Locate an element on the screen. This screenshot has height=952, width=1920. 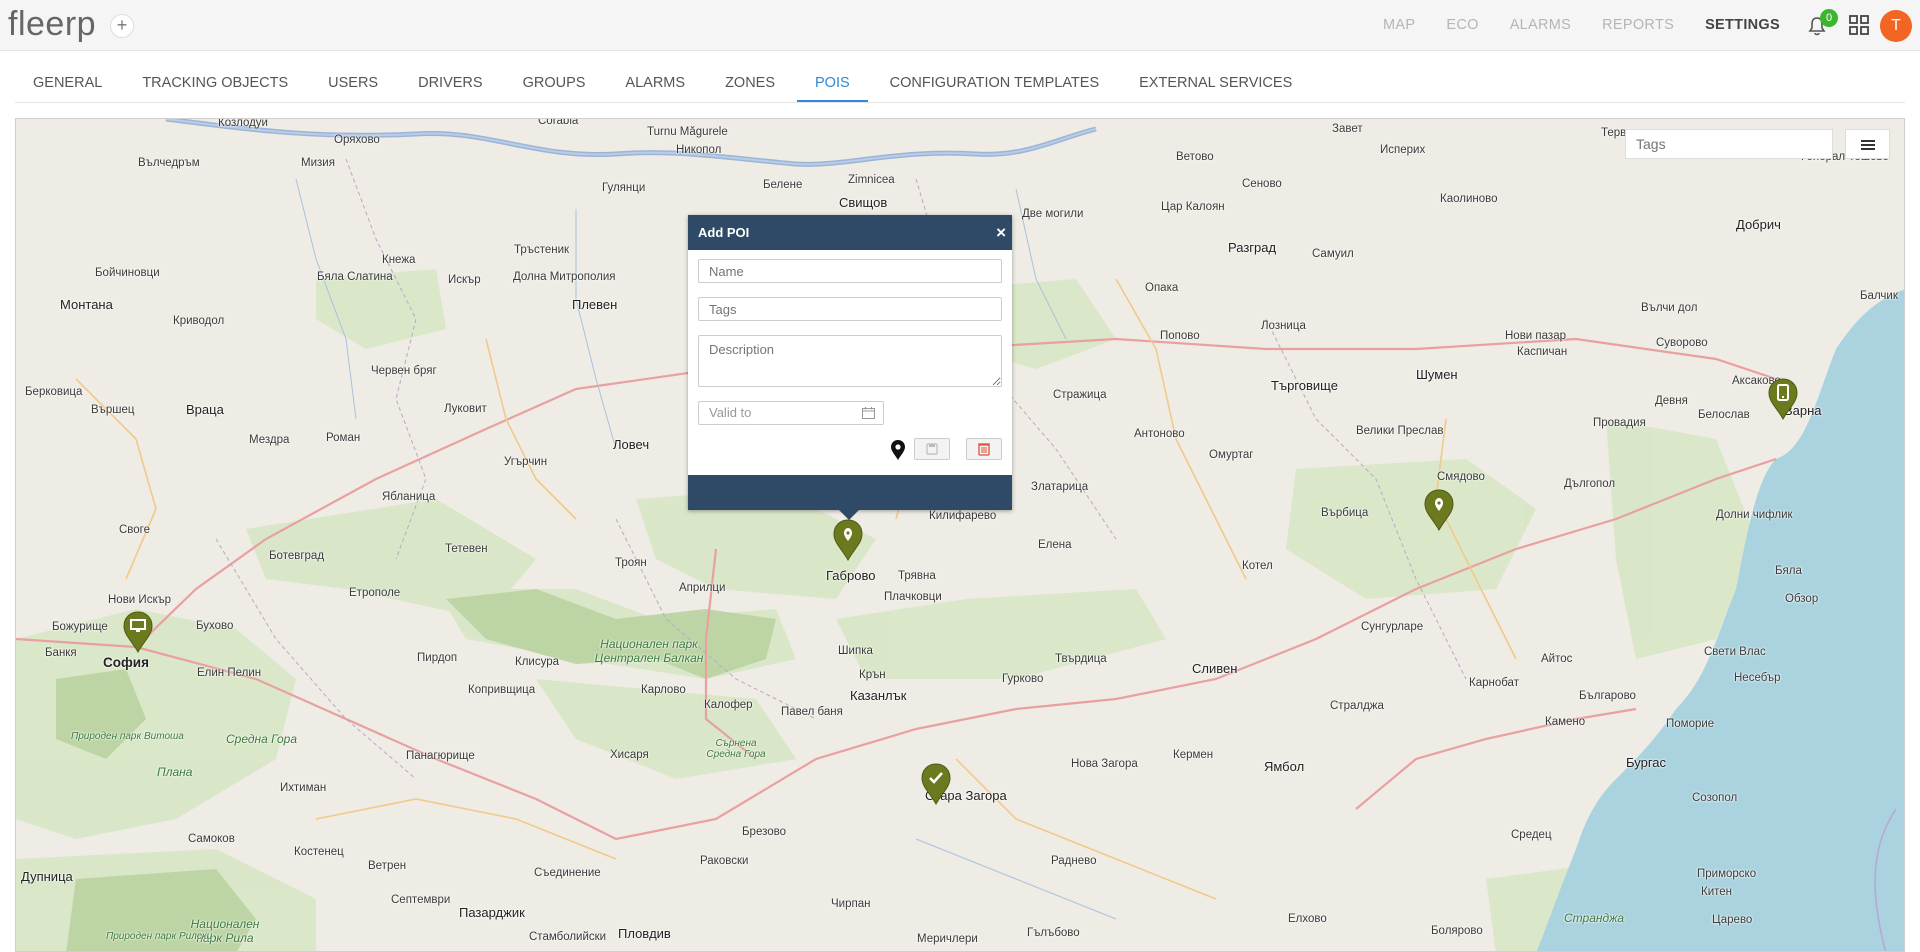
place-label: Свищов is located at coordinates (863, 202).